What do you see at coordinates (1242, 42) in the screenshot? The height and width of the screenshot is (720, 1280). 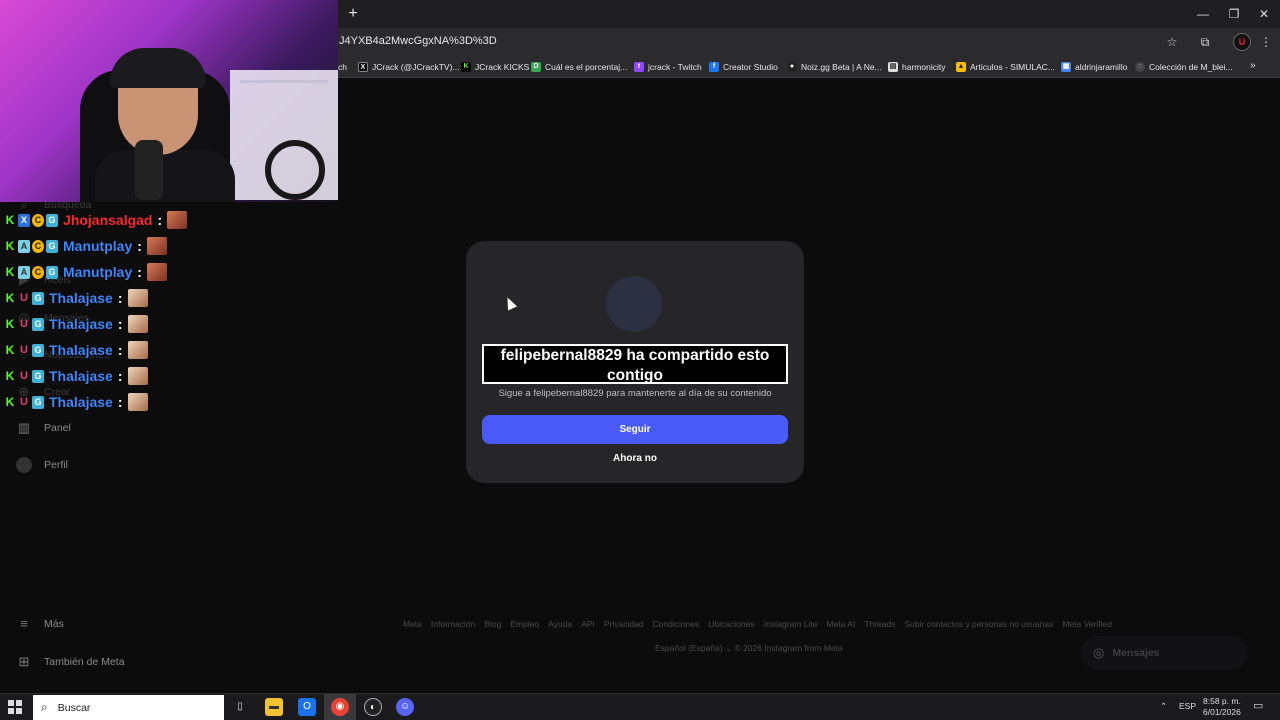 I see `profile-avatar-icon: U` at bounding box center [1242, 42].